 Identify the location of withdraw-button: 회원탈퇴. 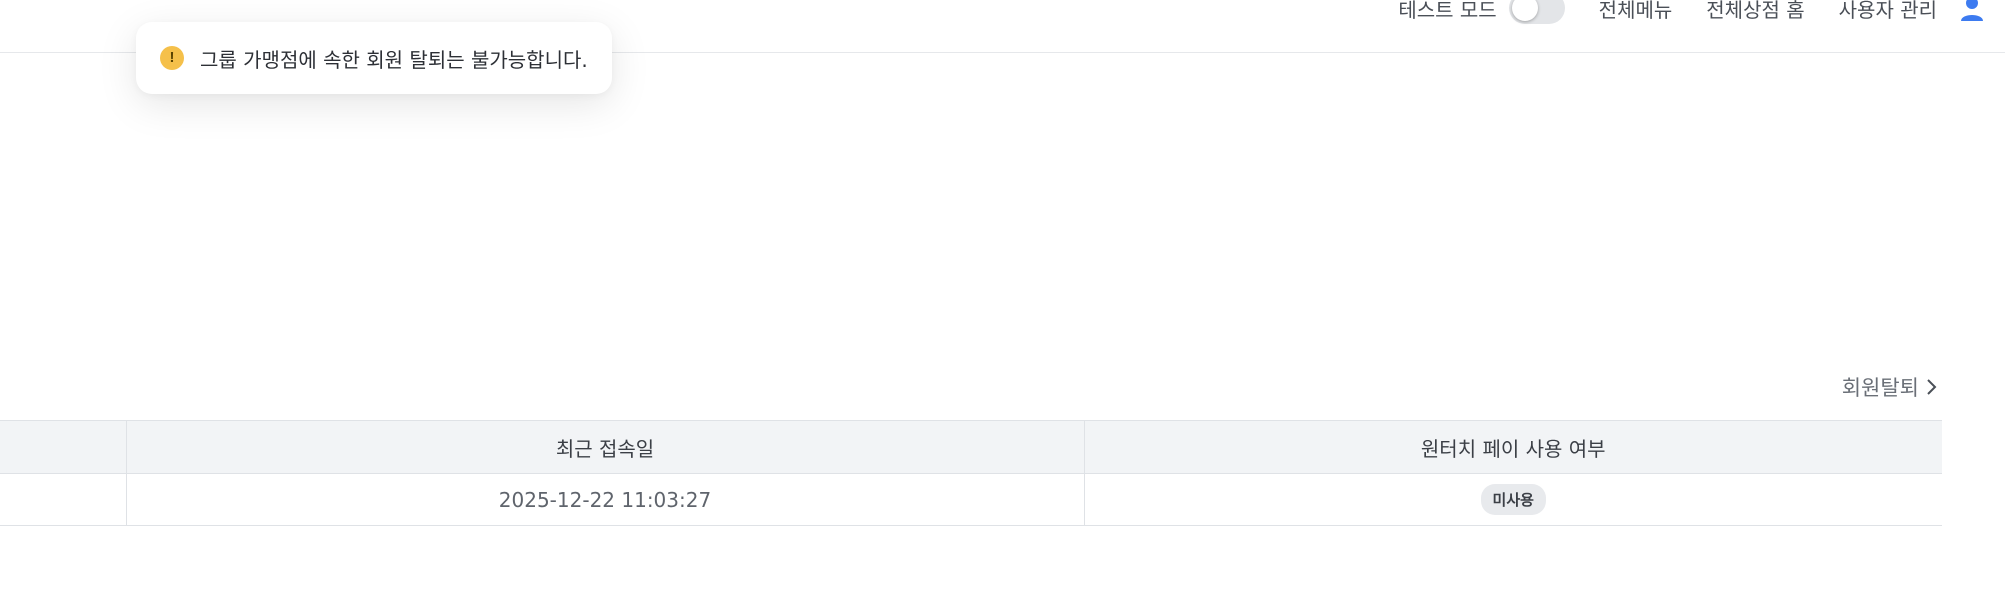
(1890, 387).